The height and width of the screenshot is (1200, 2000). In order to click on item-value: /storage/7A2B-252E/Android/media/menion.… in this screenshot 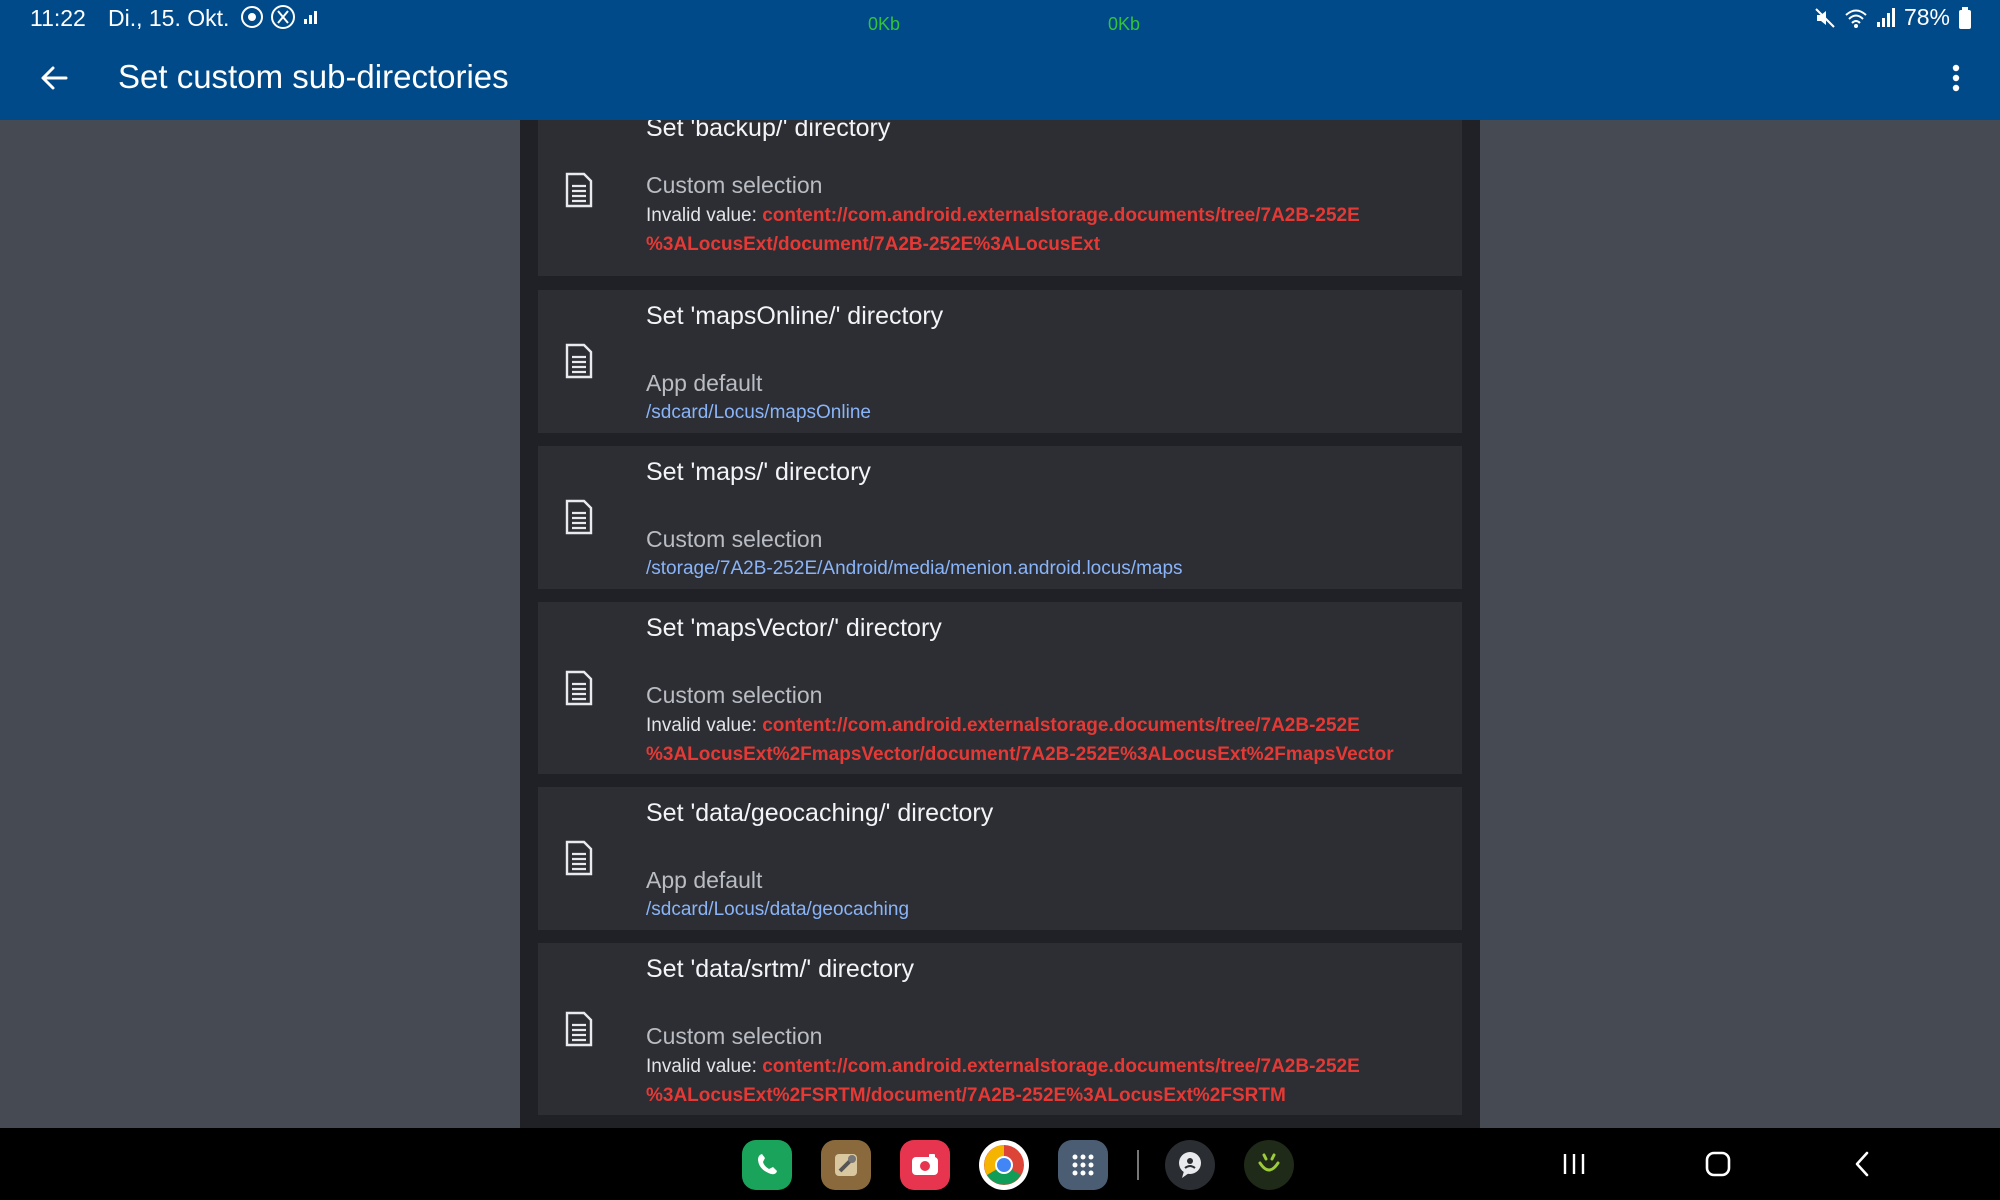, I will do `click(1046, 568)`.